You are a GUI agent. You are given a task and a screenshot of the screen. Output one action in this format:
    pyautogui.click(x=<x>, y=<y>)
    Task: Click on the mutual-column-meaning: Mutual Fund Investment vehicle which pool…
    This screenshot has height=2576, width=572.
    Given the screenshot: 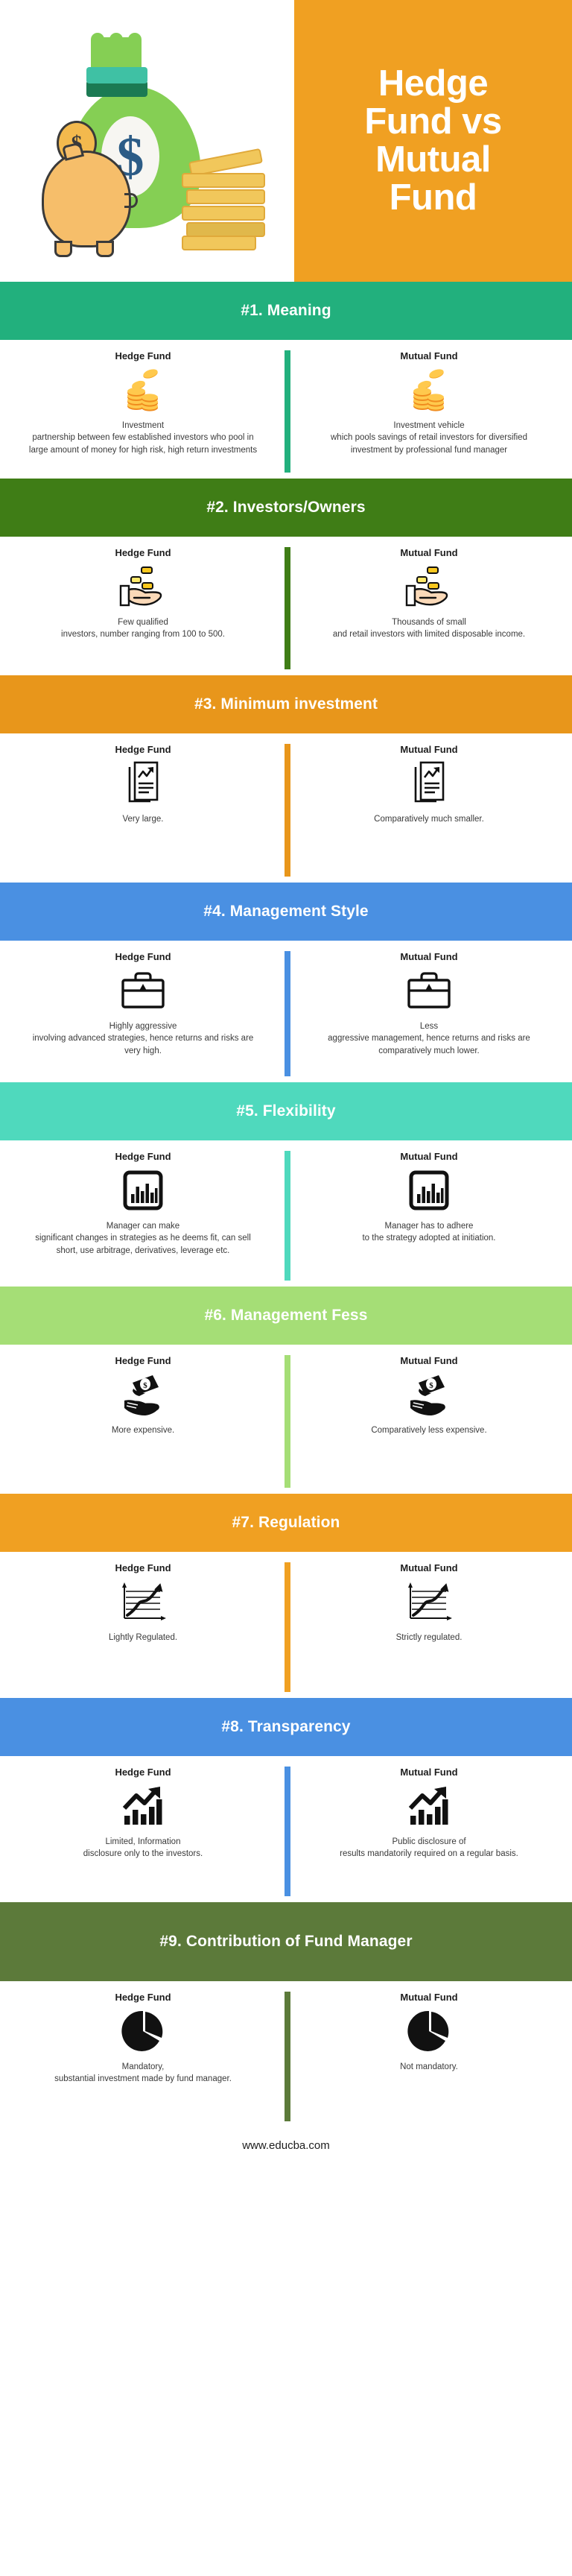 What is the action you would take?
    pyautogui.click(x=429, y=409)
    